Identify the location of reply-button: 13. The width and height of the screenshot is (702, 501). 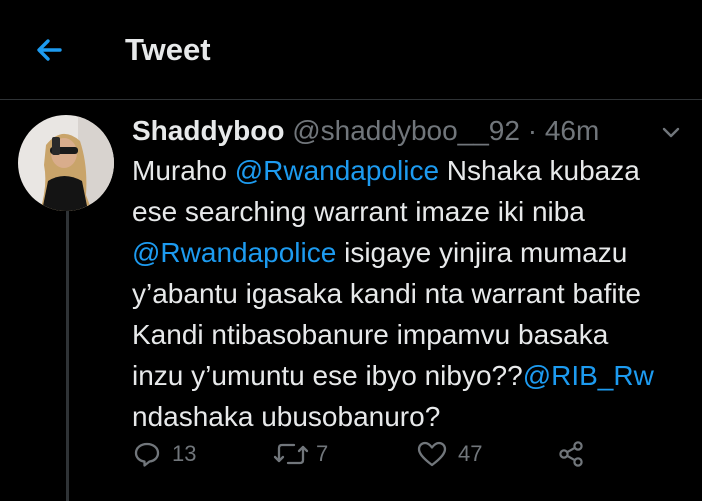
(164, 454).